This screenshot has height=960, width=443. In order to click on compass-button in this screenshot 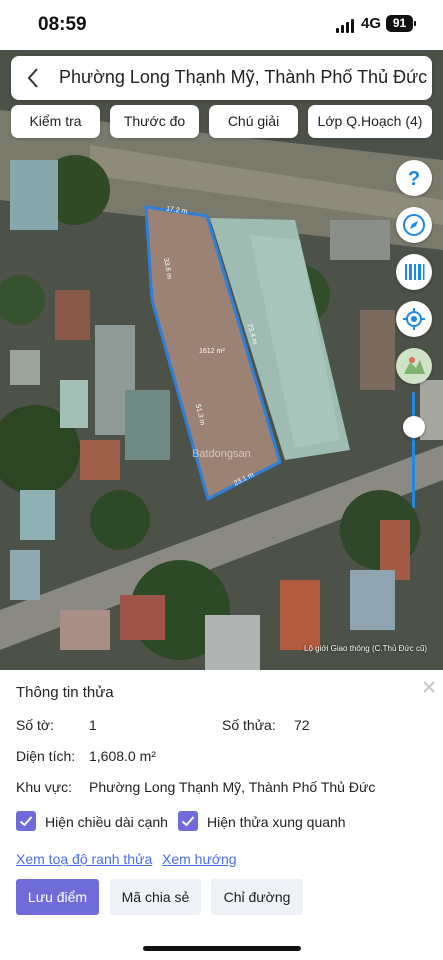, I will do `click(414, 225)`.